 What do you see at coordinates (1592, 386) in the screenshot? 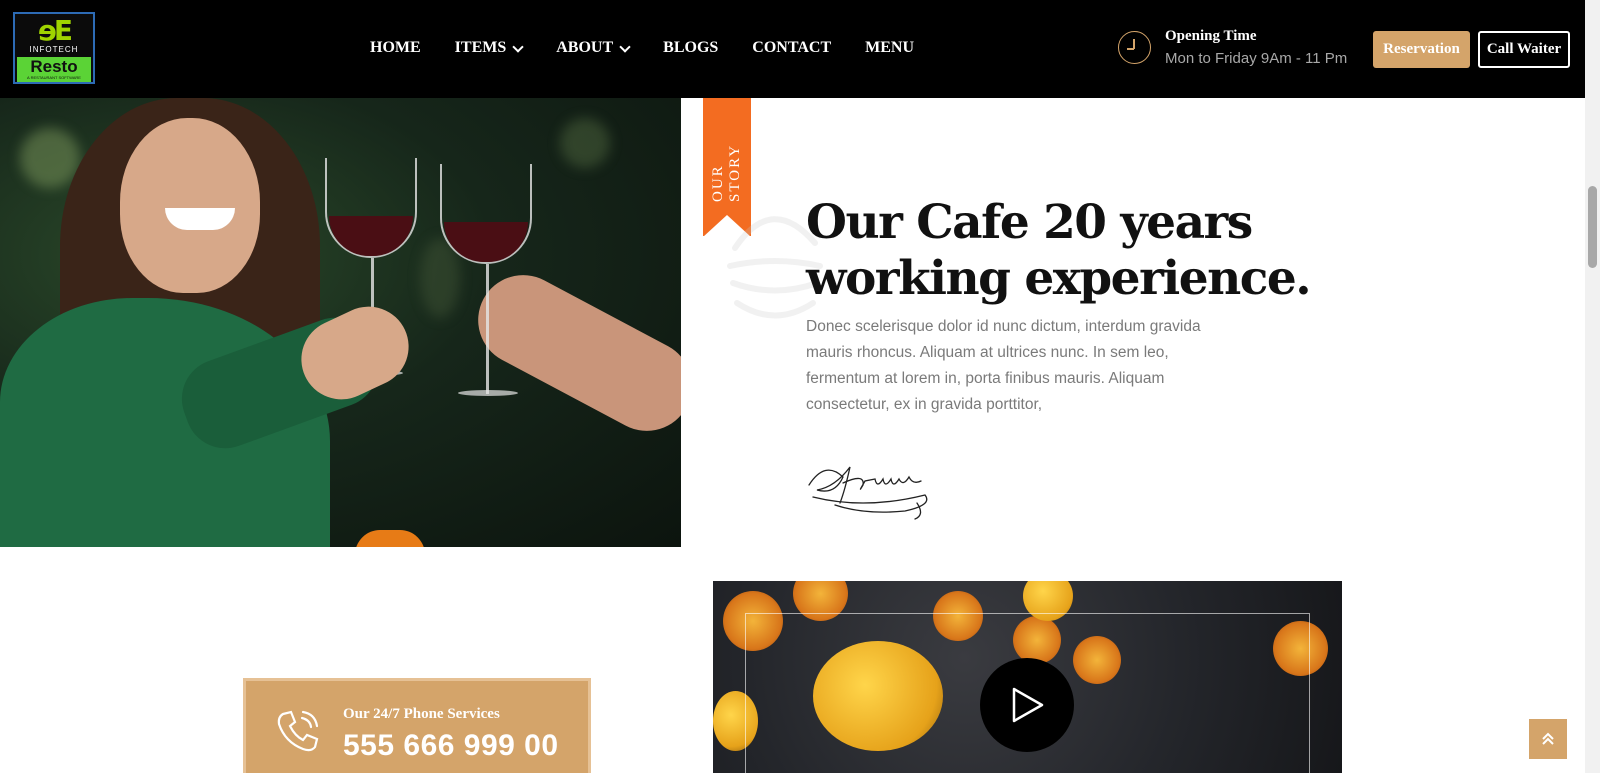
I see `page-scrollbar` at bounding box center [1592, 386].